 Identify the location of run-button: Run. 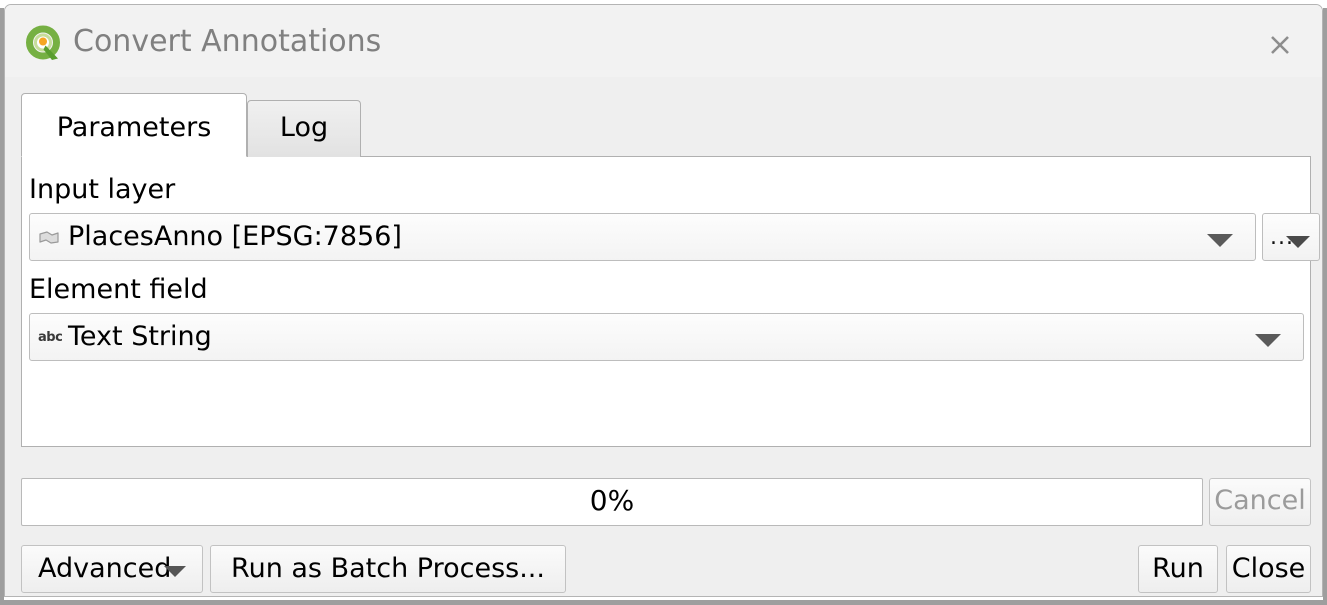
(1178, 569).